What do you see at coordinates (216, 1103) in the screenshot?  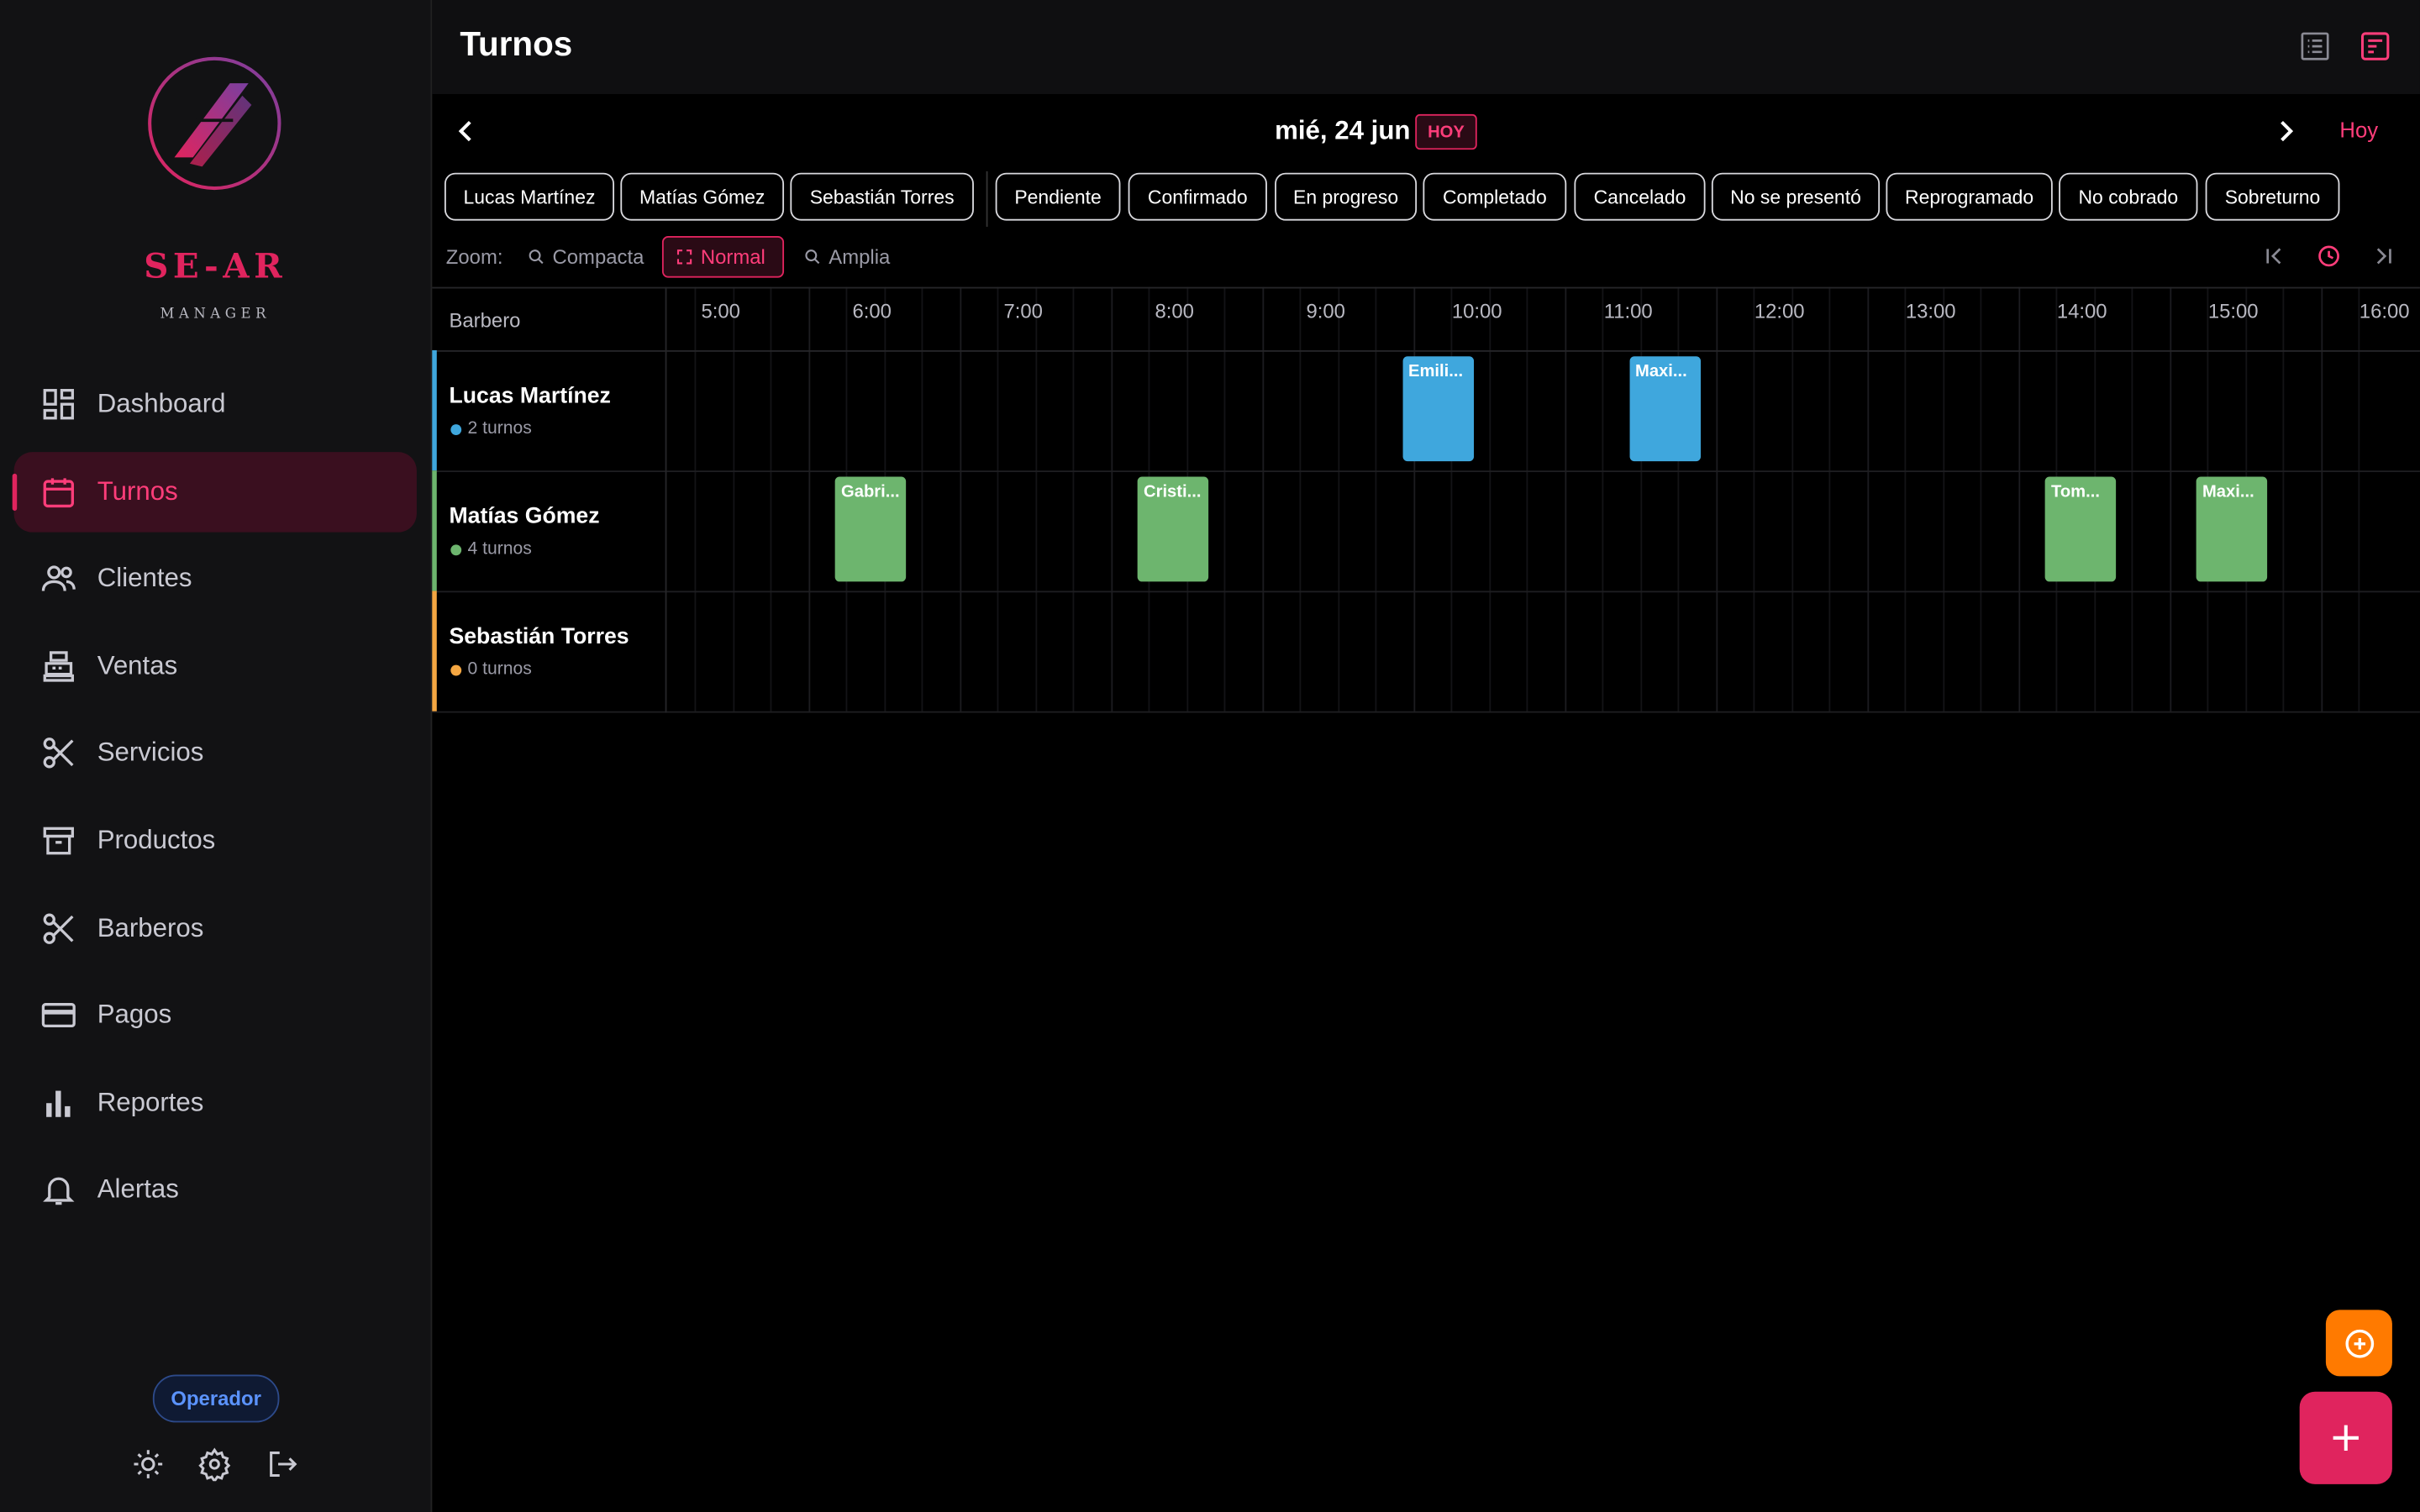 I see `sidebar-item-reportes: Reportes` at bounding box center [216, 1103].